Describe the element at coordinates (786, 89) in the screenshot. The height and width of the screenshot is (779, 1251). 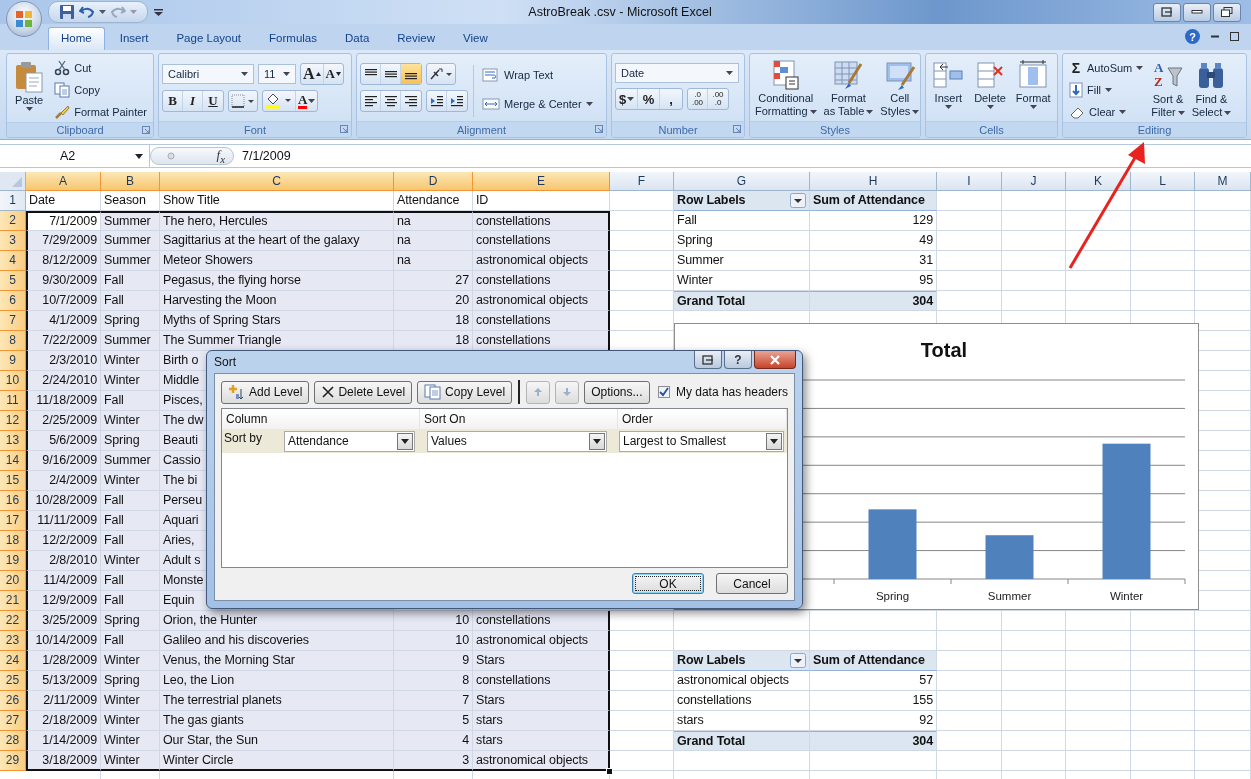
I see `styles-button: Conditional Formatting` at that location.